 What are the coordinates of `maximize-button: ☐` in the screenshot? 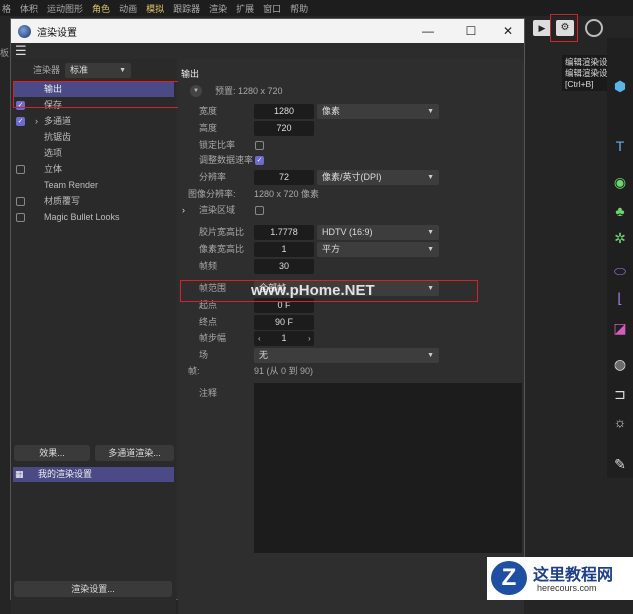 It's located at (471, 31).